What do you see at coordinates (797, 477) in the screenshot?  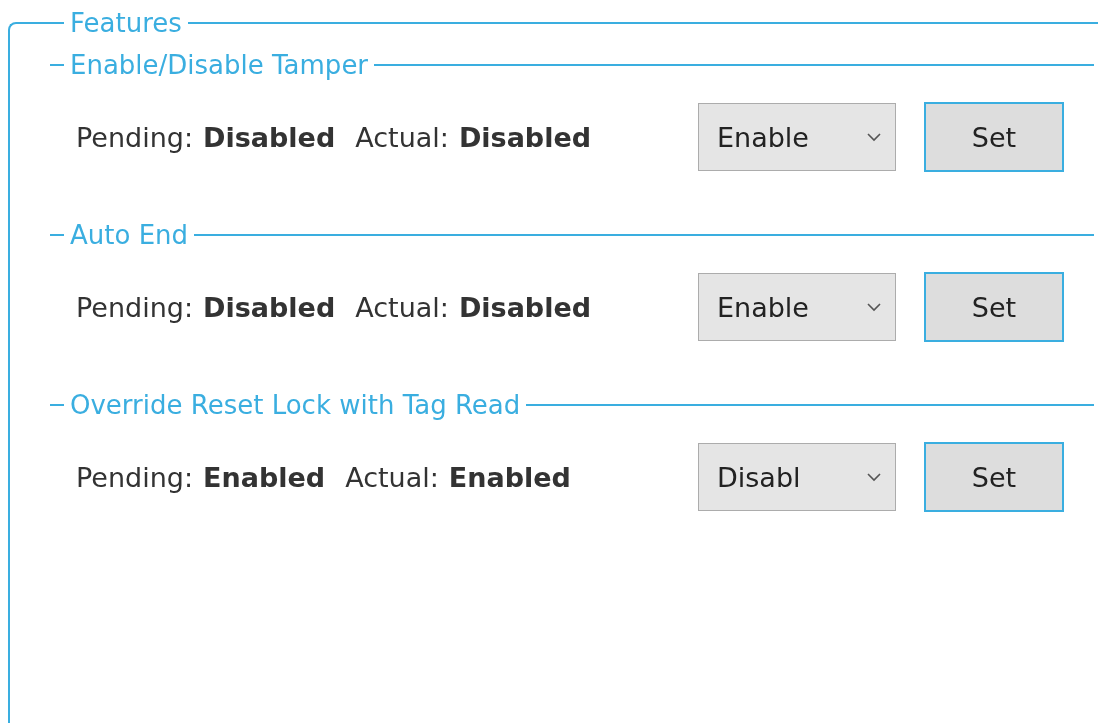 I see `option-dropdown: Disabl` at bounding box center [797, 477].